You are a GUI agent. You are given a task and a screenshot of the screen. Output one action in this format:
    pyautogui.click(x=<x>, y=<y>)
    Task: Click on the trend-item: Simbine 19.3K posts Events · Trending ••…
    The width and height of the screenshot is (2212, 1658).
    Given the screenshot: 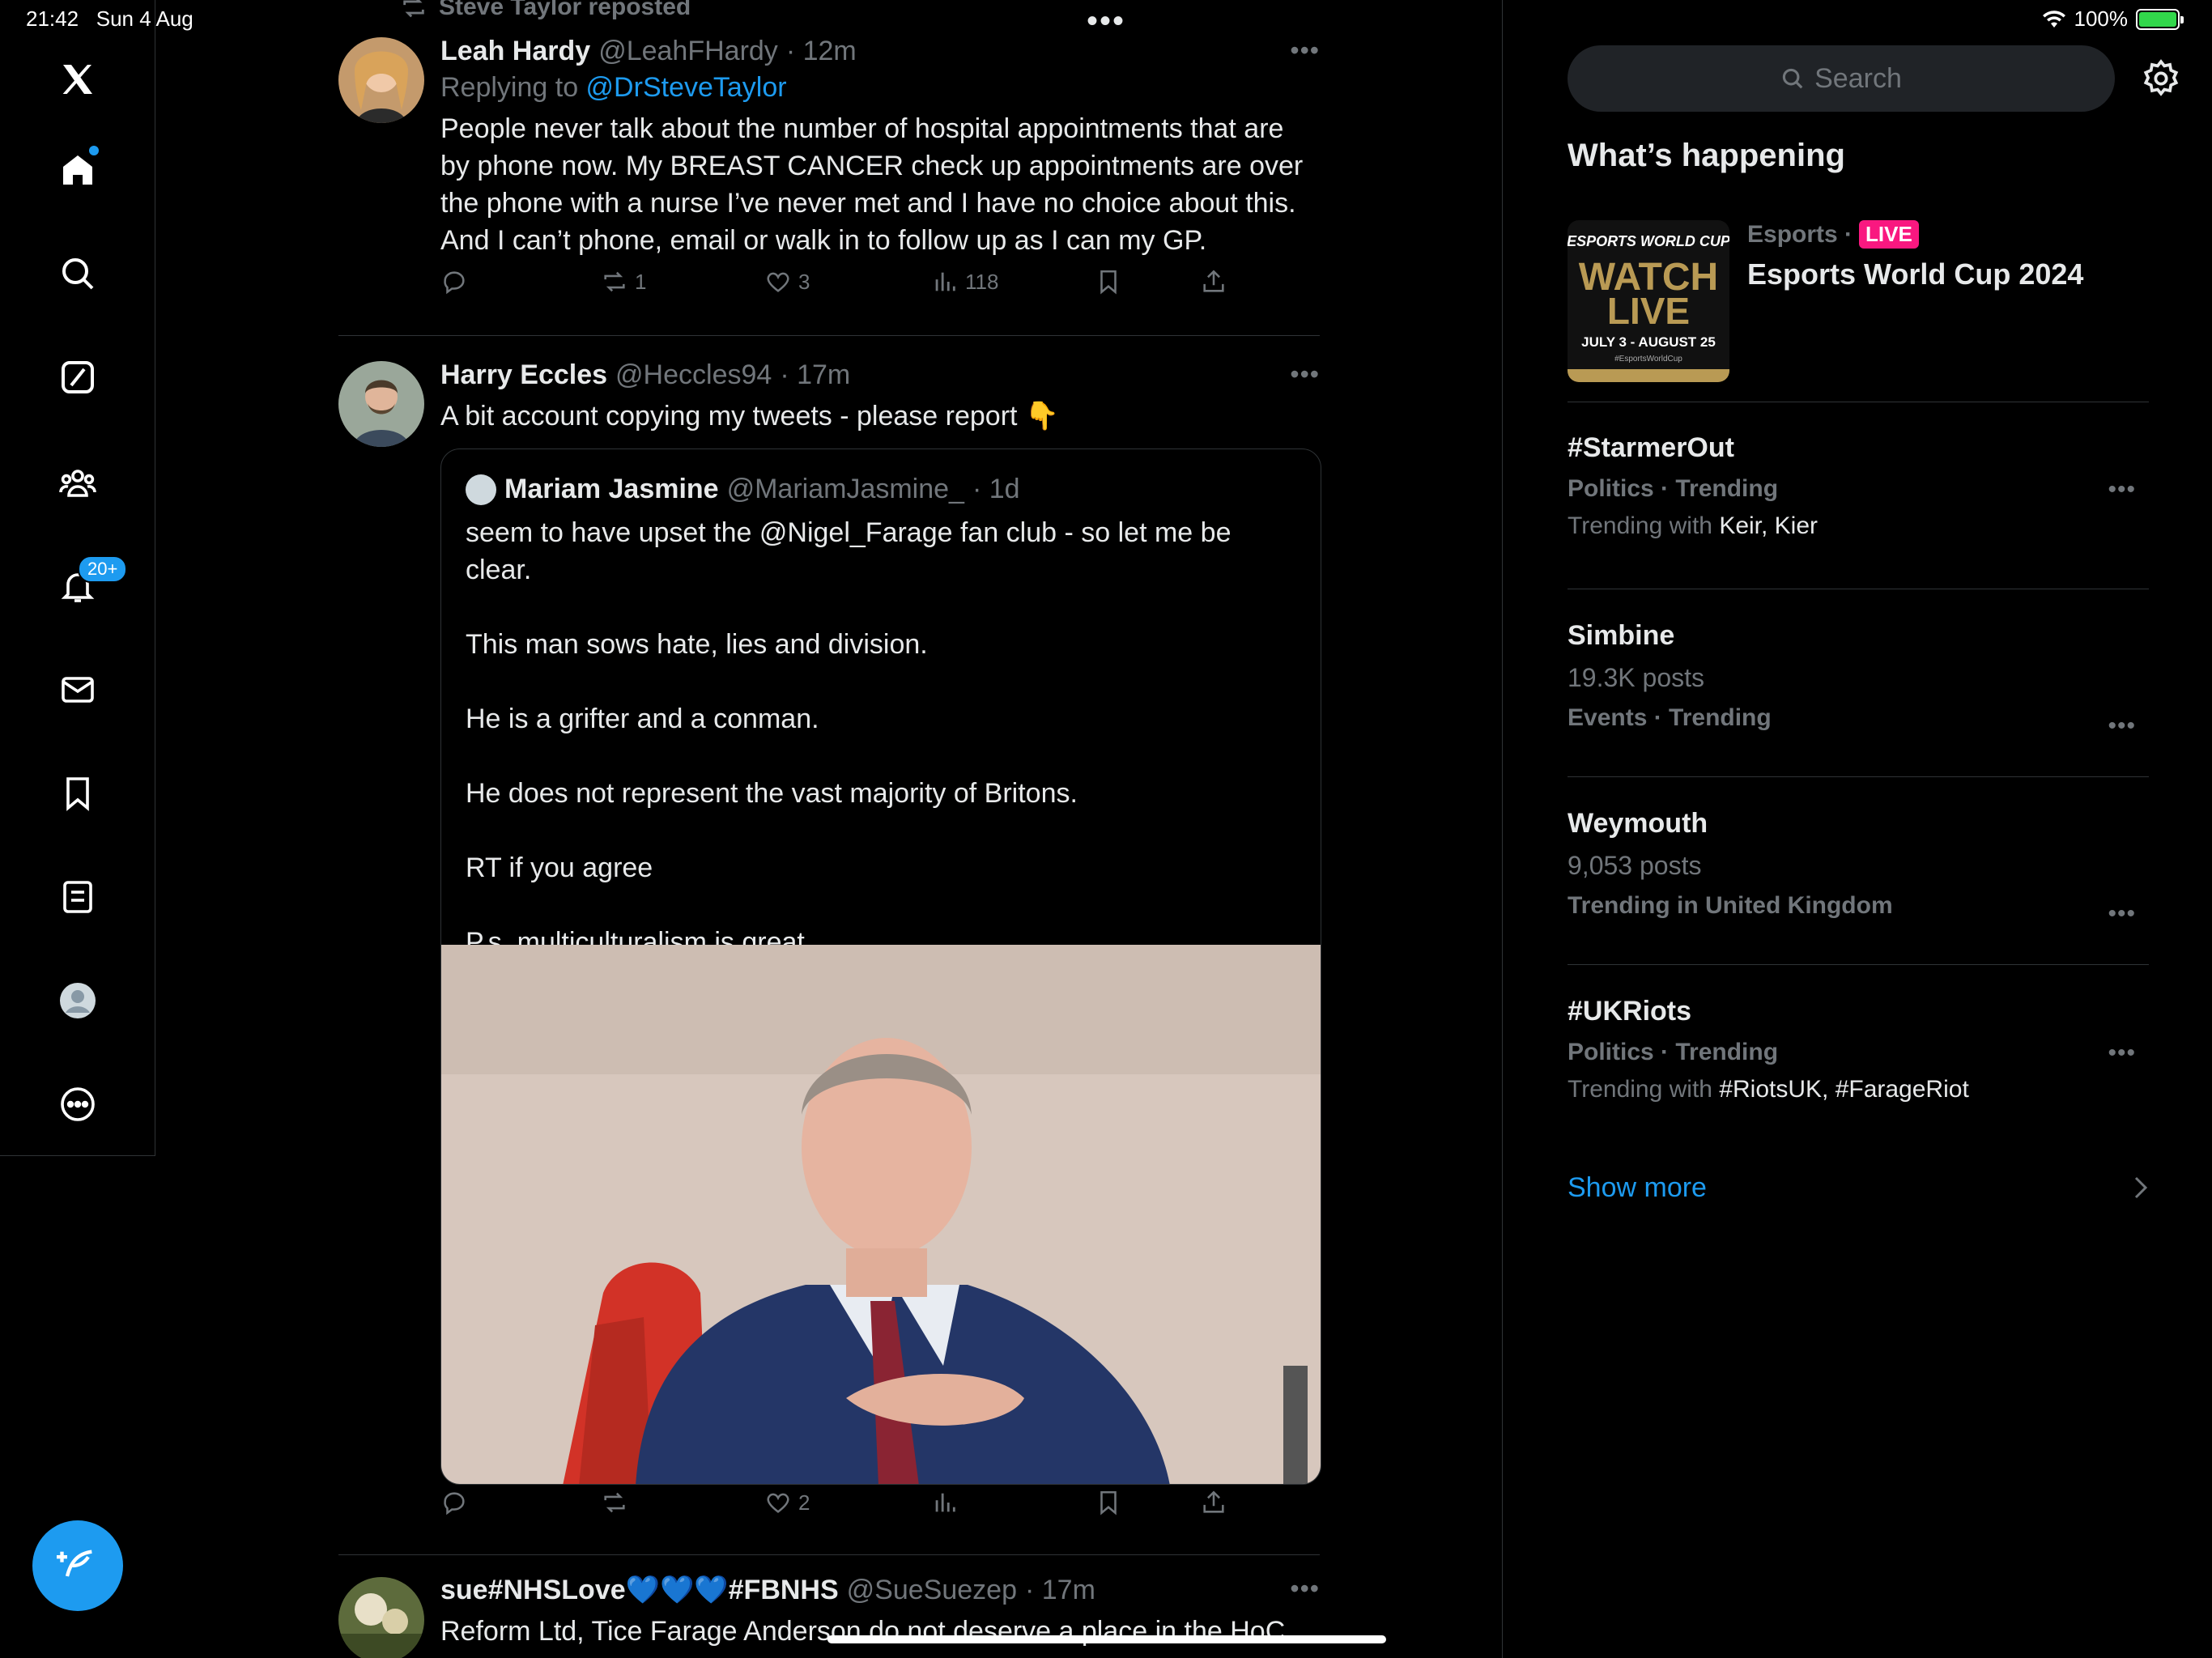 What is the action you would take?
    pyautogui.click(x=1859, y=685)
    